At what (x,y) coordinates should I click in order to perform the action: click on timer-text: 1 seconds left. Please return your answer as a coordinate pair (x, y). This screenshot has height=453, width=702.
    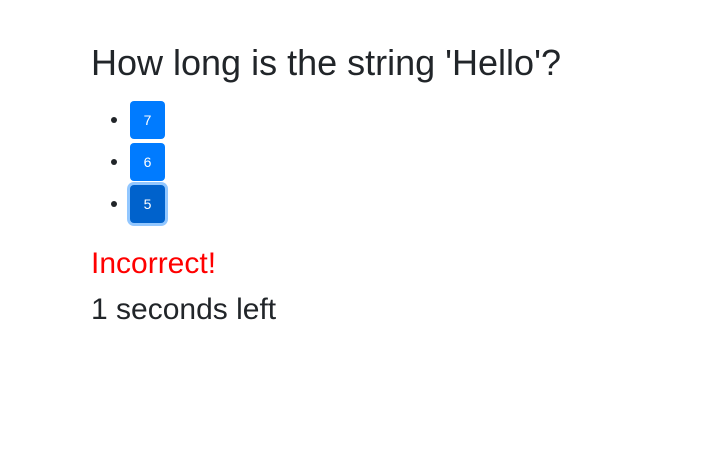
    Looking at the image, I should click on (184, 309).